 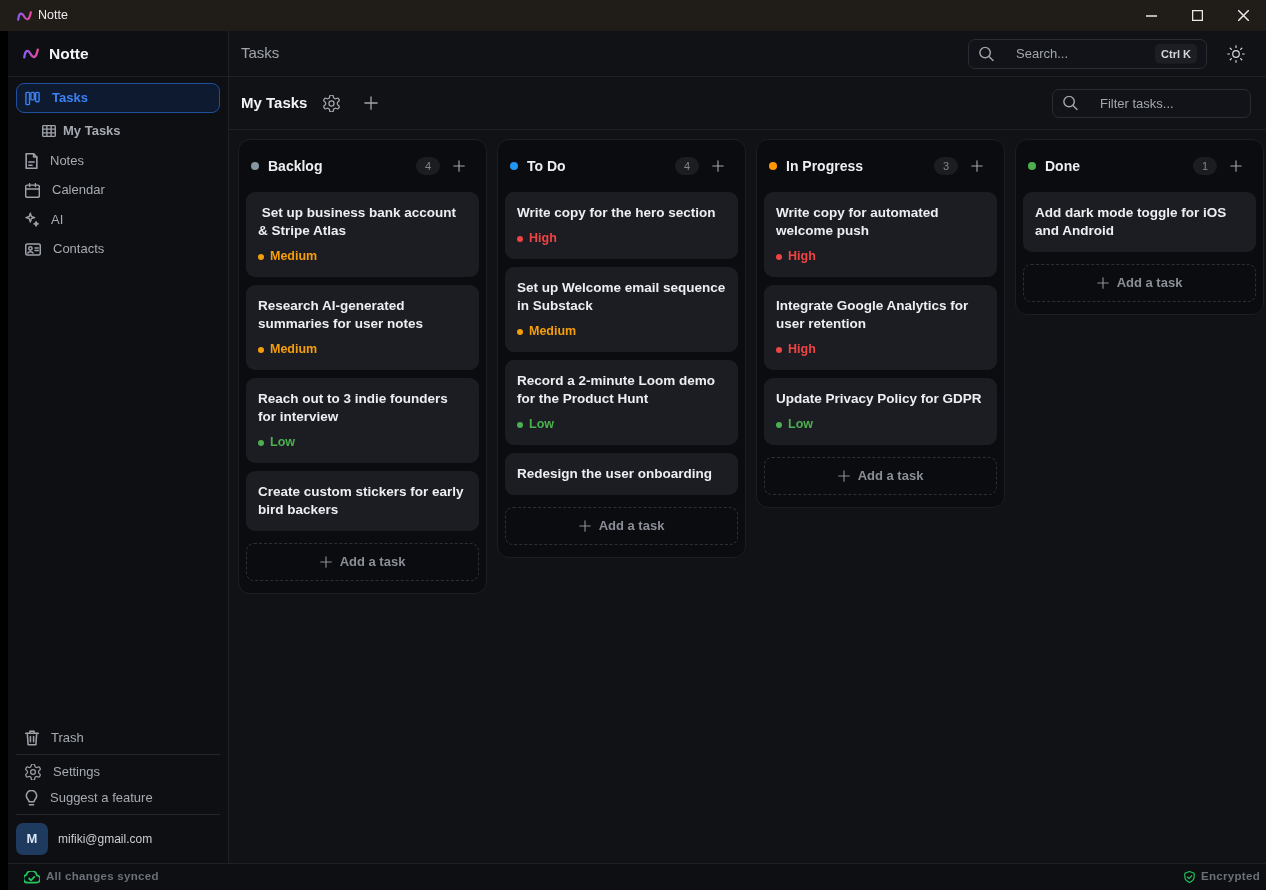 What do you see at coordinates (1205, 166) in the screenshot?
I see `task-count: 1` at bounding box center [1205, 166].